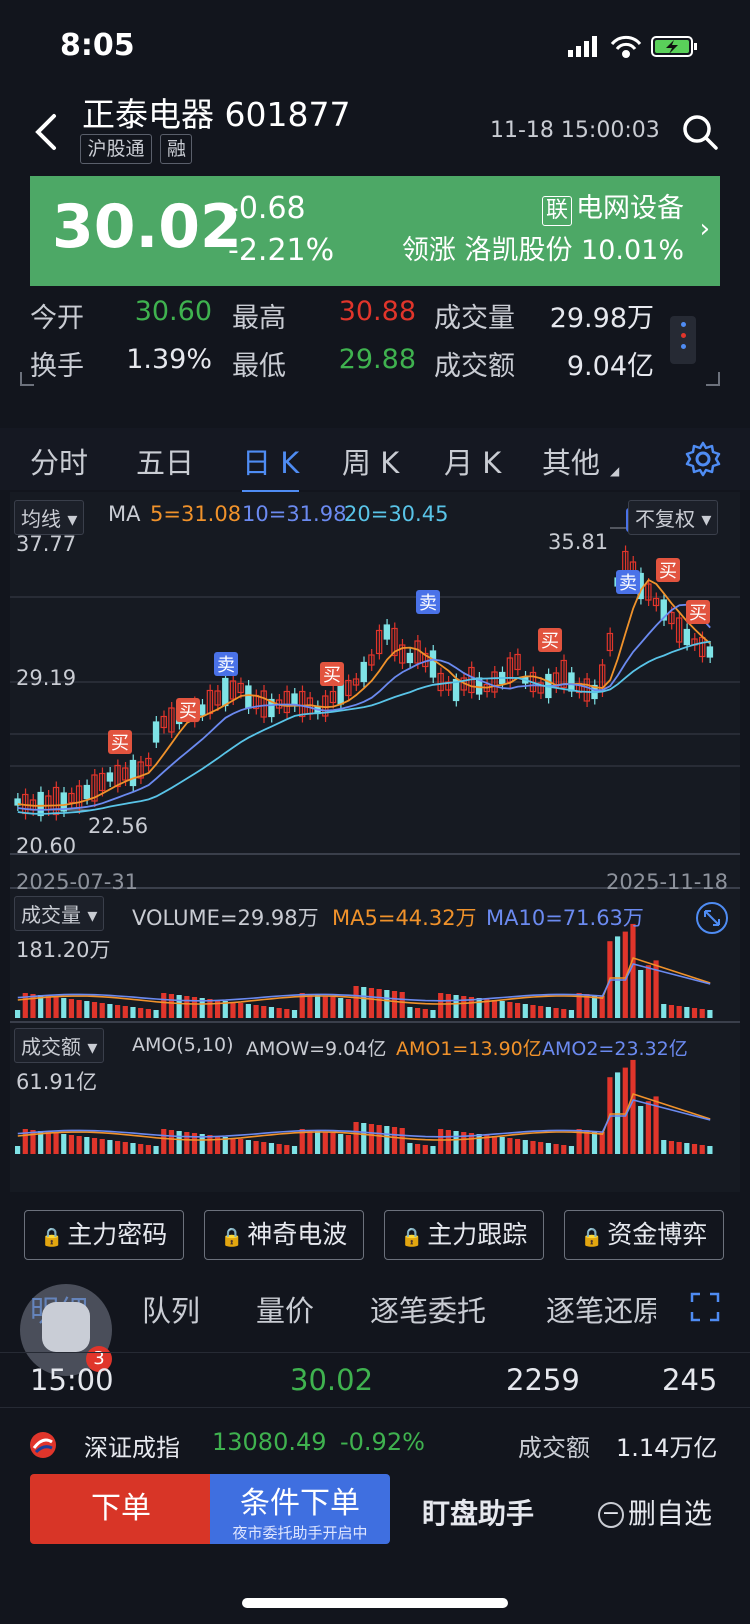  What do you see at coordinates (375, 1239) in the screenshot?
I see `feature-buttons: 🔒 主力密码 🔒 神奇电波 🔒 主力跟踪 🔒 资金博弈` at bounding box center [375, 1239].